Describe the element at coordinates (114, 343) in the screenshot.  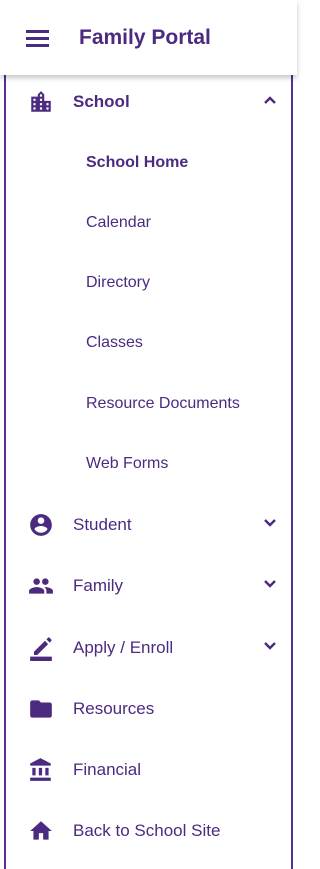
I see `subnav-classes: Classes` at that location.